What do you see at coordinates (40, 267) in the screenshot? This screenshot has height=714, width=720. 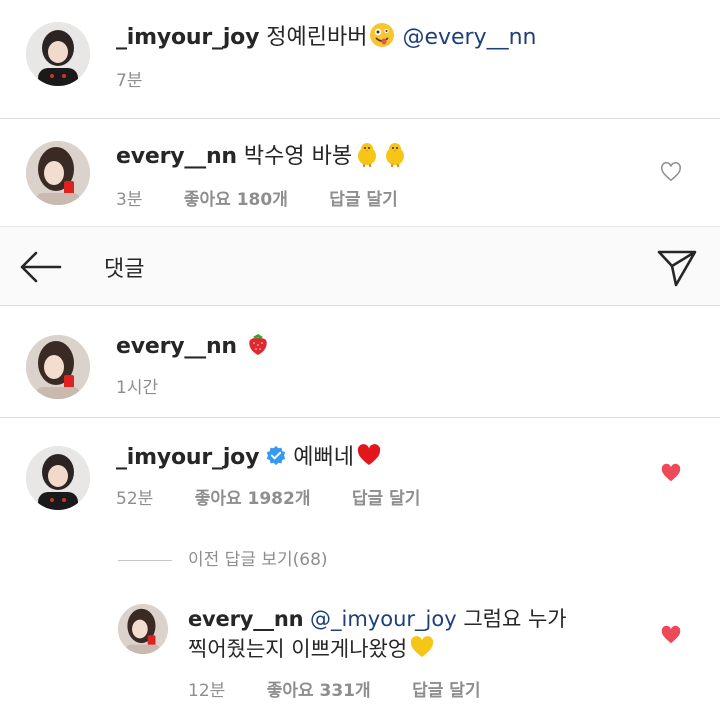 I see `arrow-left-icon` at bounding box center [40, 267].